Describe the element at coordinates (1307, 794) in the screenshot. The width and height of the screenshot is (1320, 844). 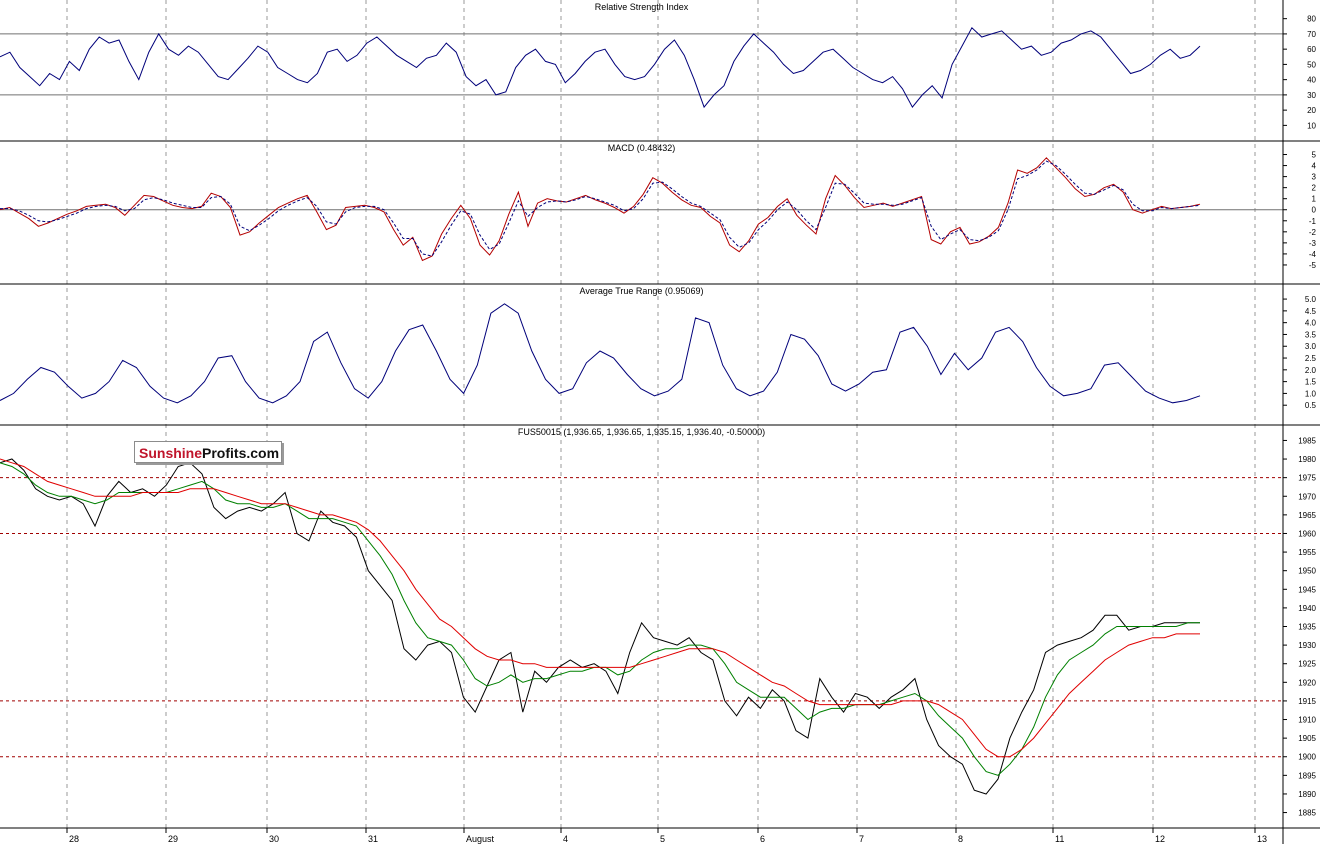
I see `y-tick-label: 1890` at that location.